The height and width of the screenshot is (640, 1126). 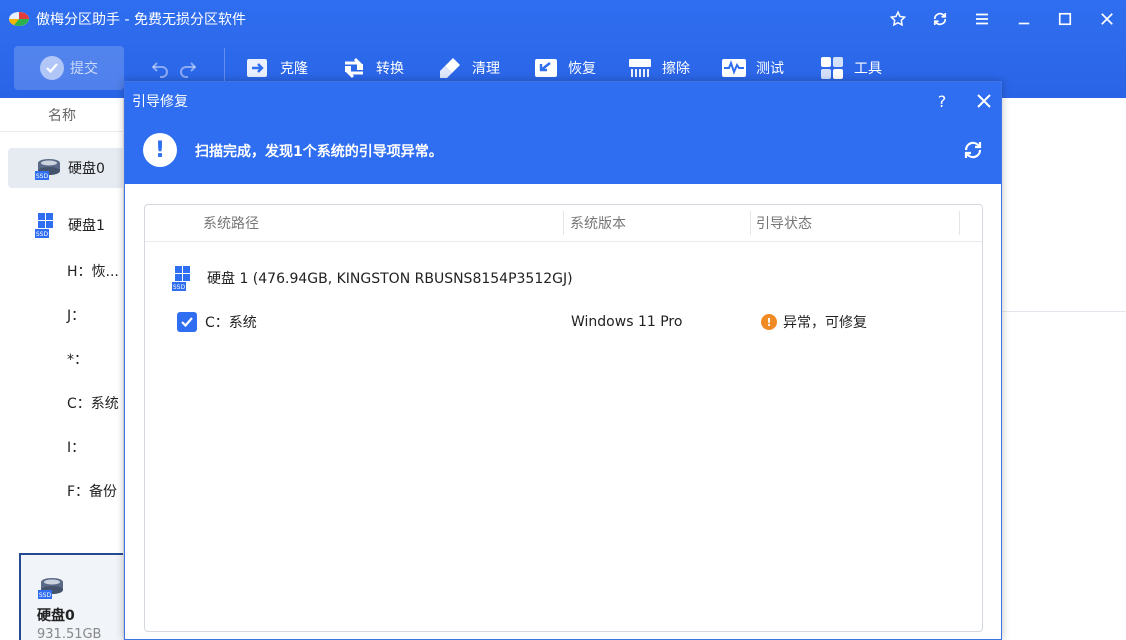 I want to click on tool-label: 工具, so click(x=868, y=69).